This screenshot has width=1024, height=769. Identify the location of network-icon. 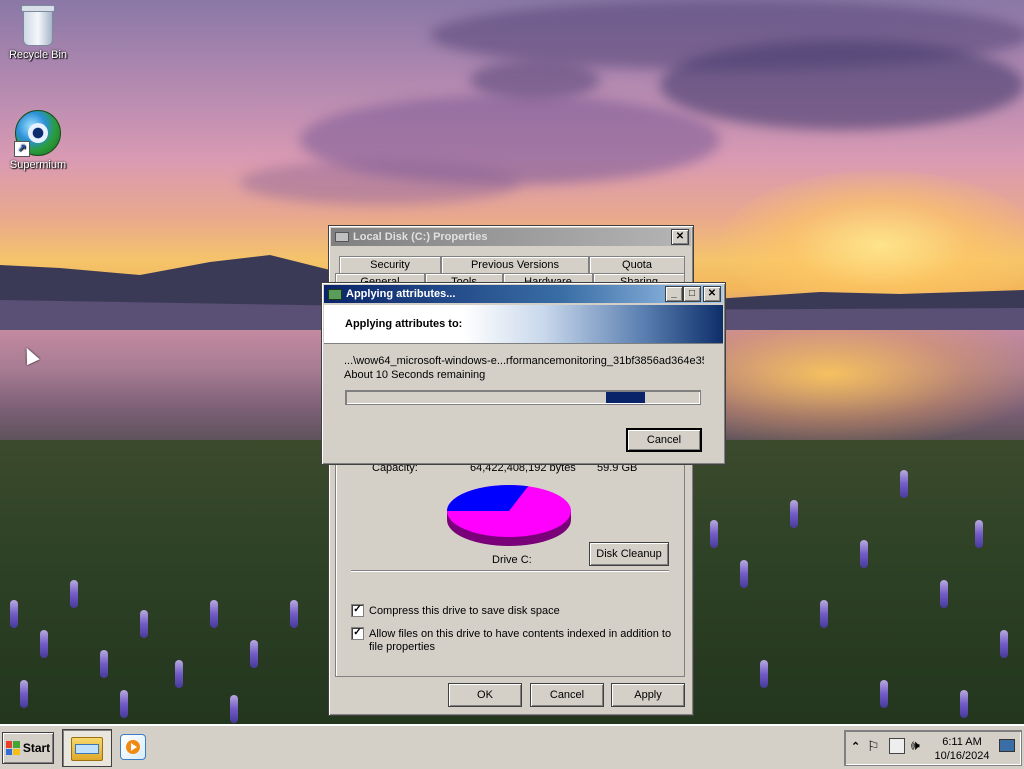
(897, 746).